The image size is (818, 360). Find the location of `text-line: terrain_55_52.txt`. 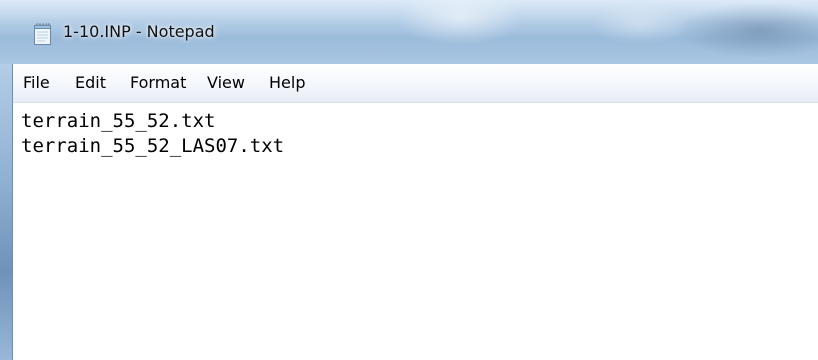

text-line: terrain_55_52.txt is located at coordinates (118, 121).